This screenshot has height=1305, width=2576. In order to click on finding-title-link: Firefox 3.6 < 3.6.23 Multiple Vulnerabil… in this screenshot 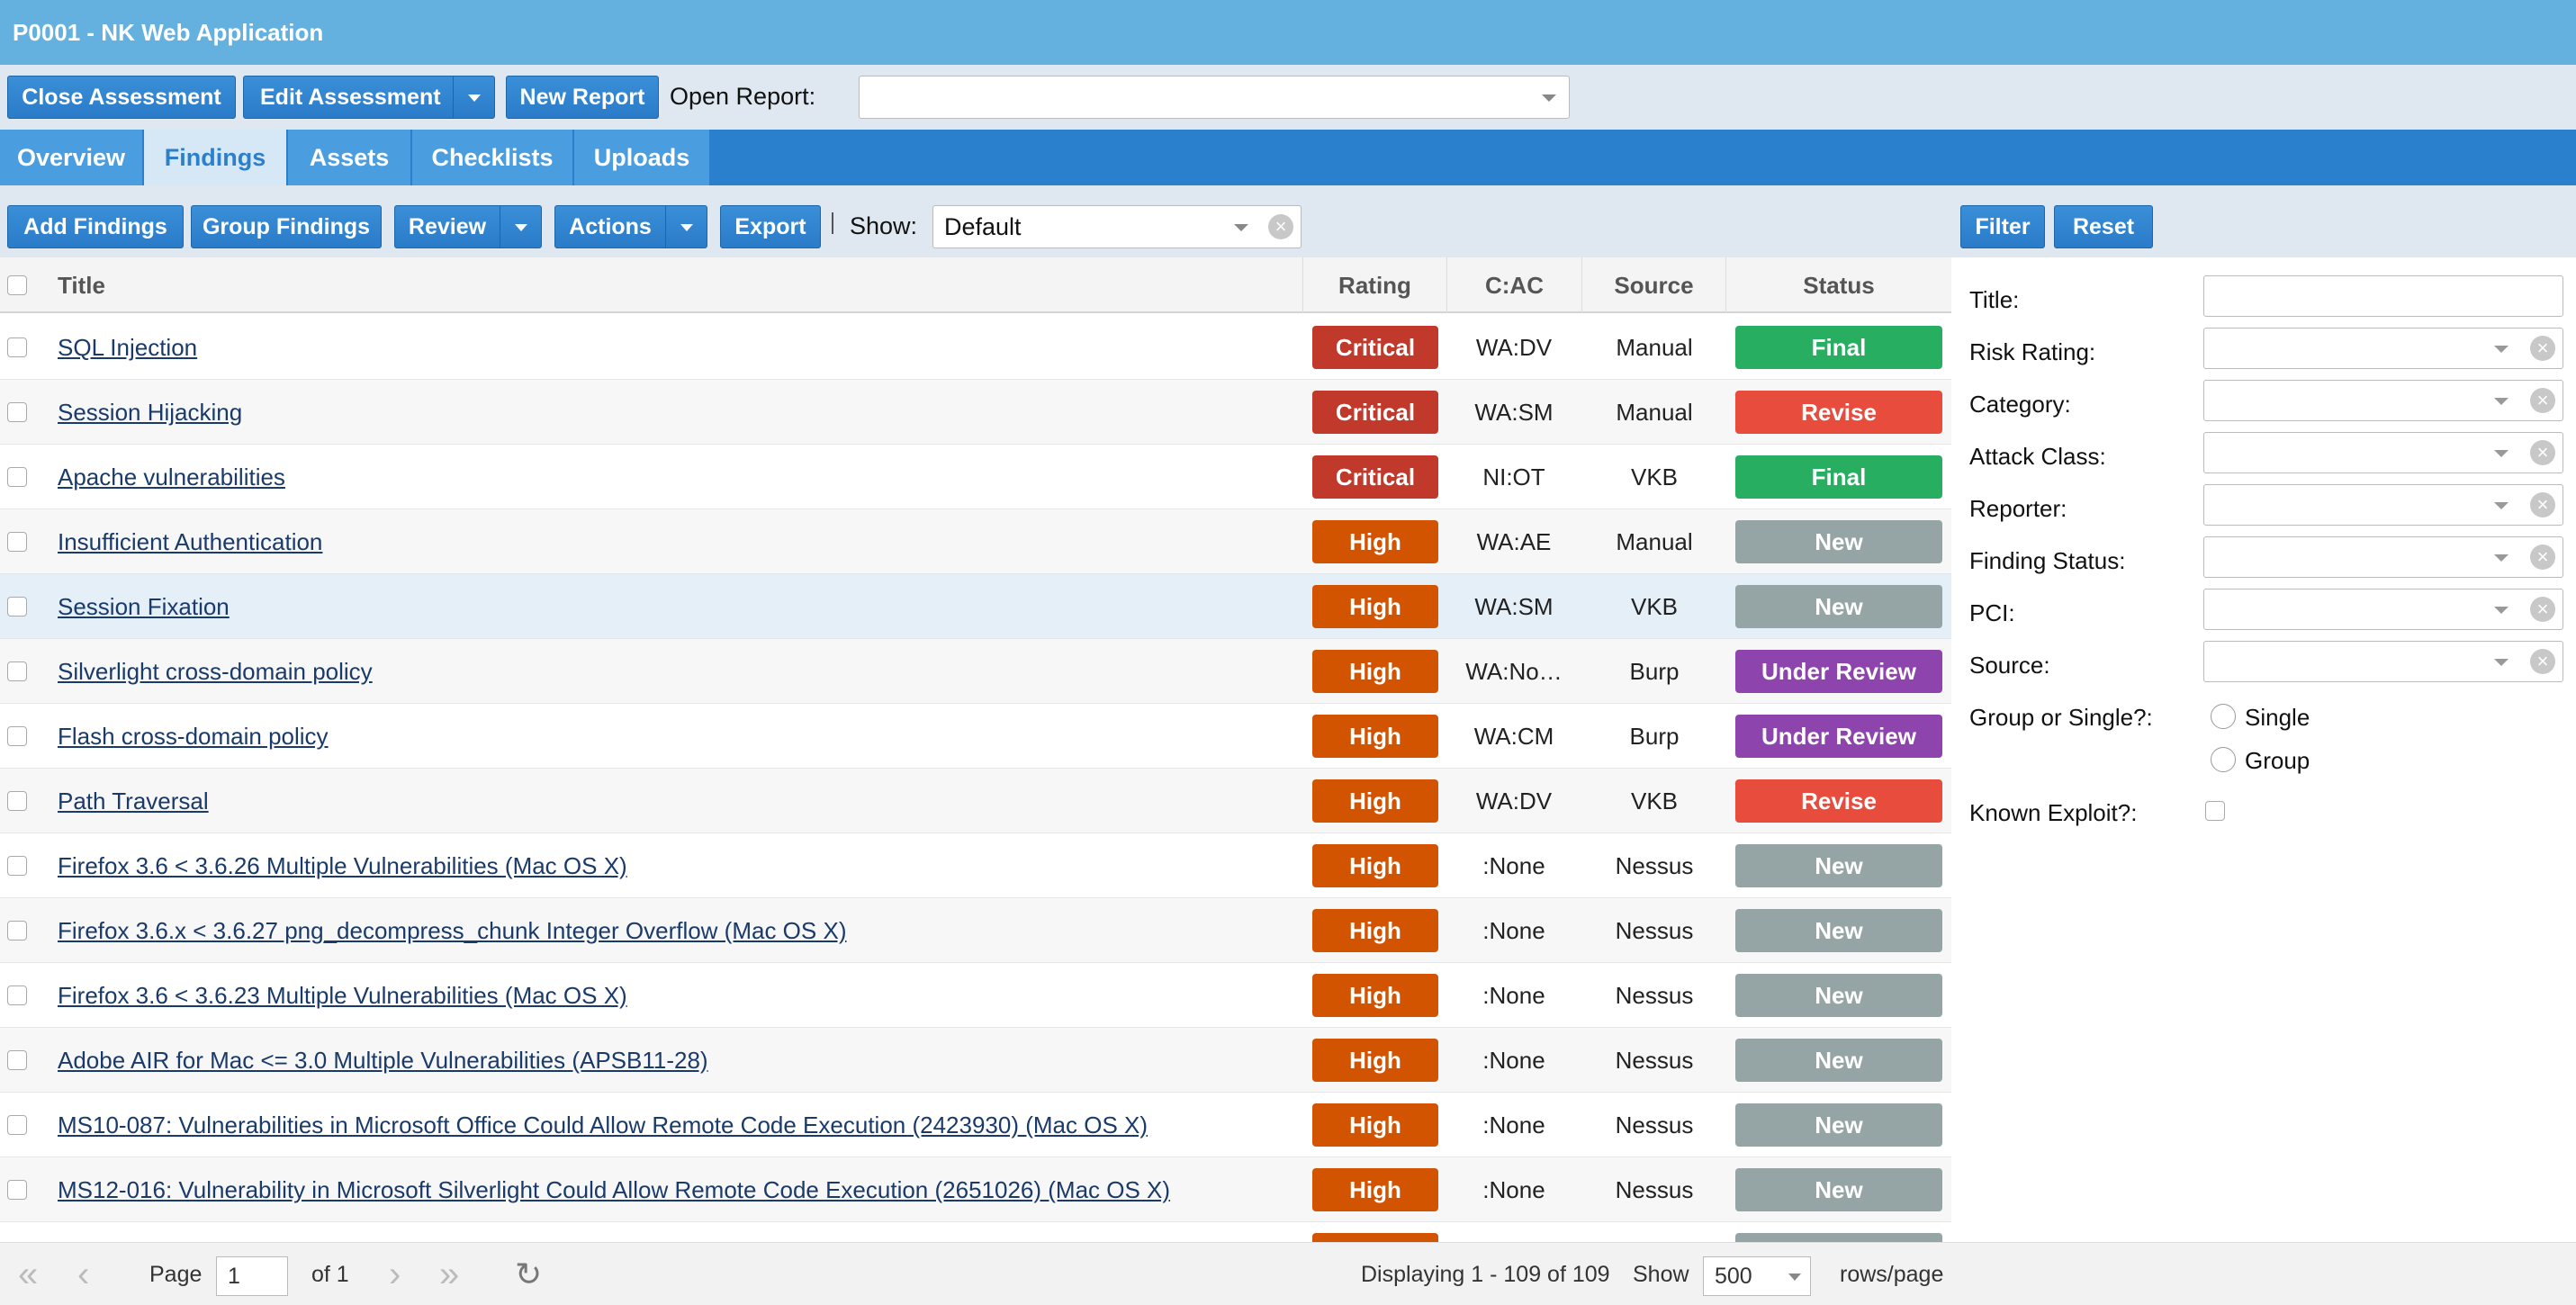, I will do `click(342, 995)`.